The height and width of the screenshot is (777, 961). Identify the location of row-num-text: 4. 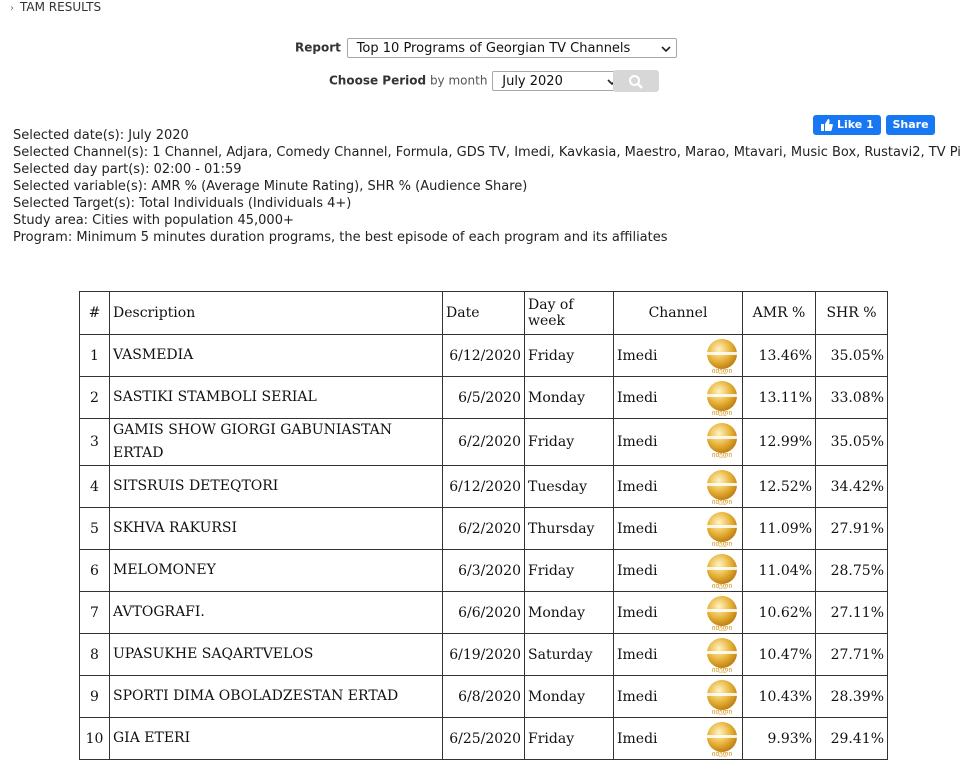
(94, 486).